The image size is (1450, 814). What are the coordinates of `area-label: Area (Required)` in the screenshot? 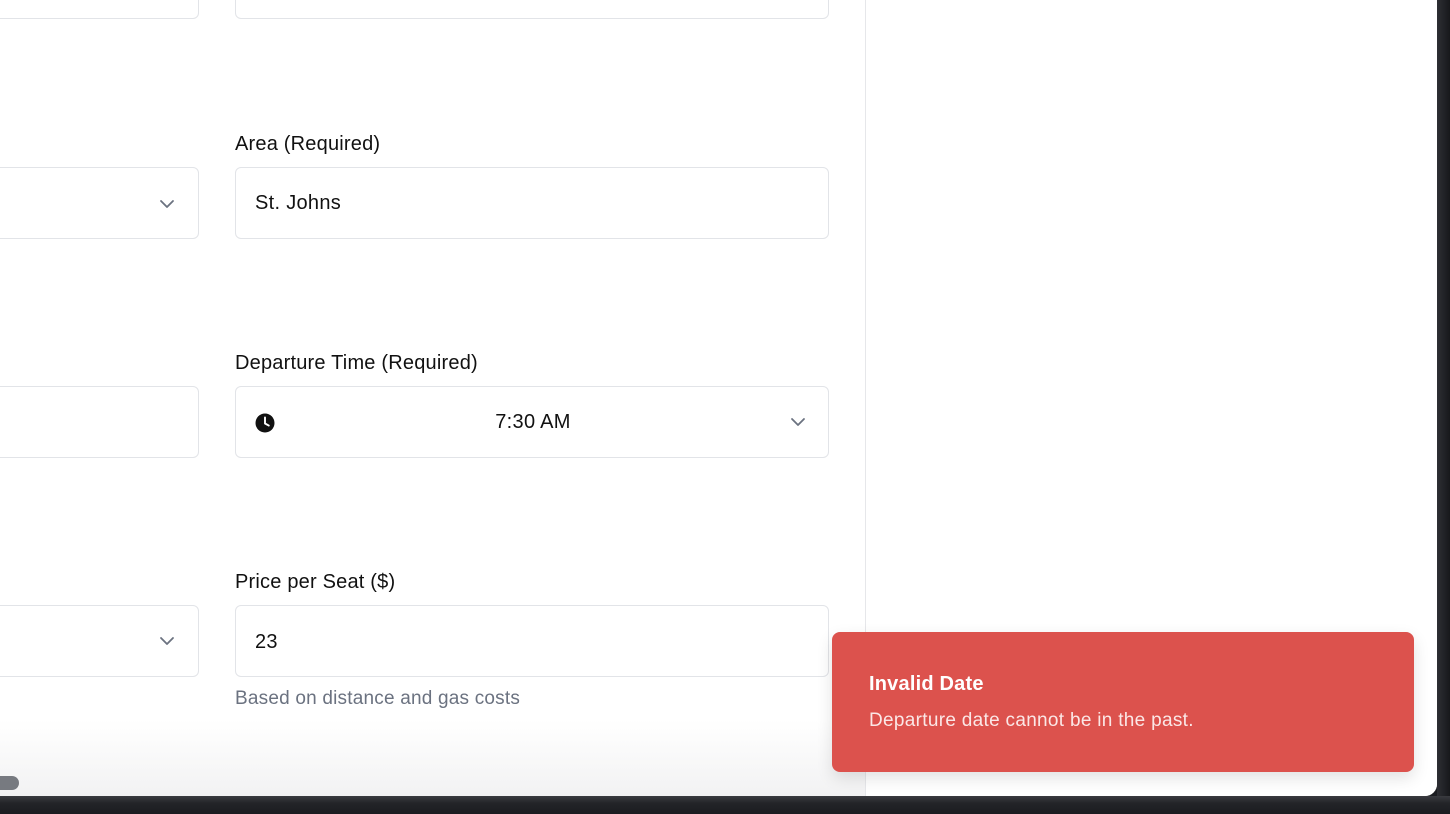 It's located at (308, 144).